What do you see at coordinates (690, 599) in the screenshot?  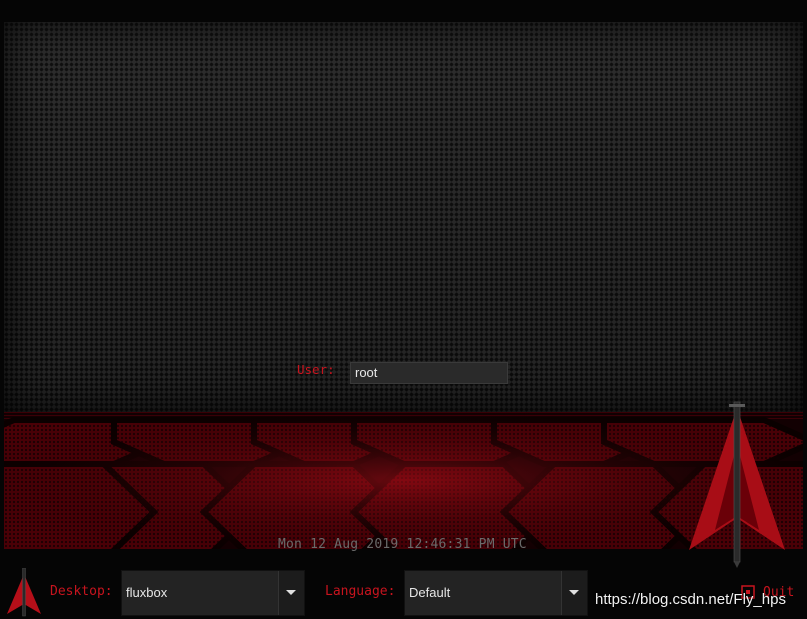 I see `watermark: https://blog.csdn.net/Fly_hps` at bounding box center [690, 599].